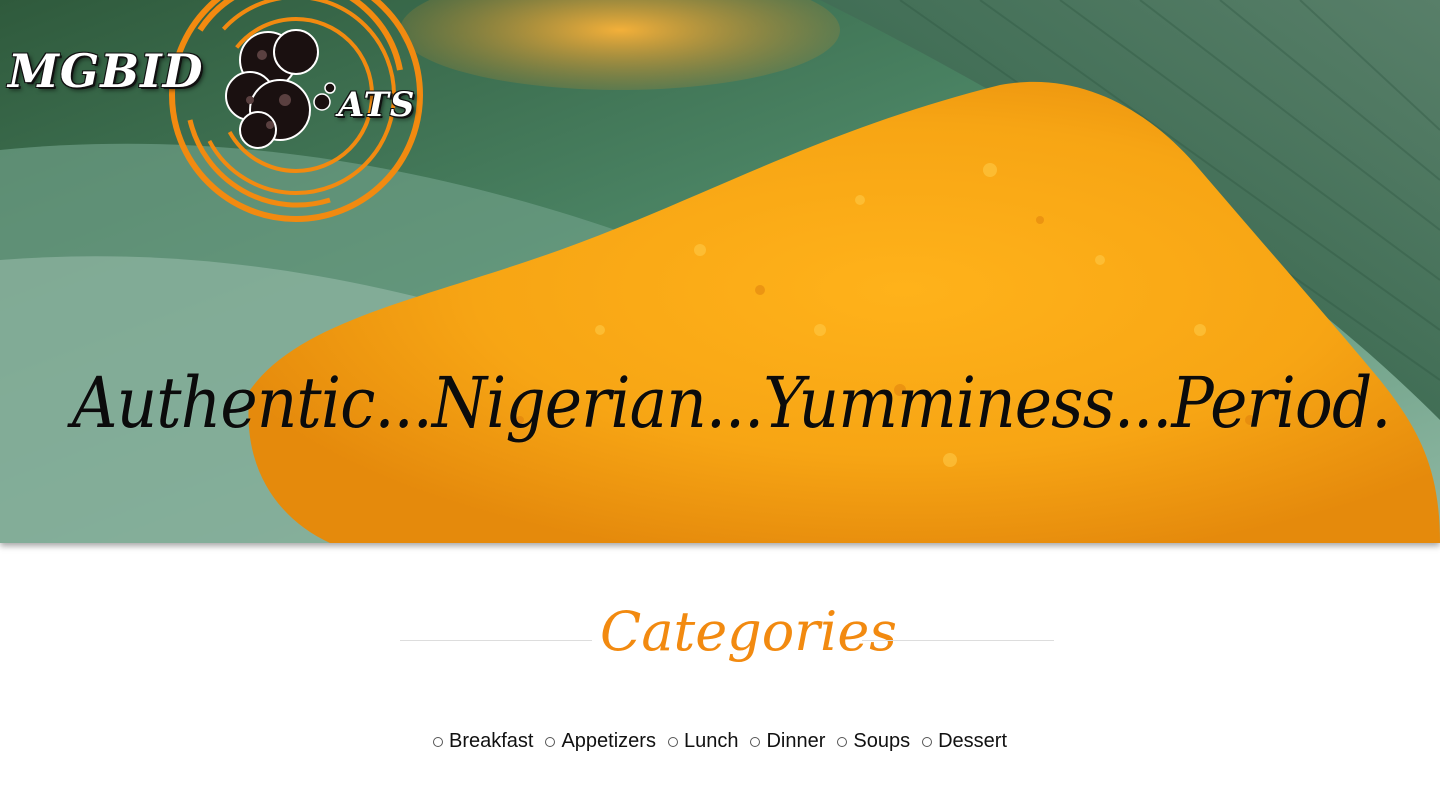 This screenshot has height=788, width=1440. What do you see at coordinates (973, 741) in the screenshot?
I see `category-label: Dessert` at bounding box center [973, 741].